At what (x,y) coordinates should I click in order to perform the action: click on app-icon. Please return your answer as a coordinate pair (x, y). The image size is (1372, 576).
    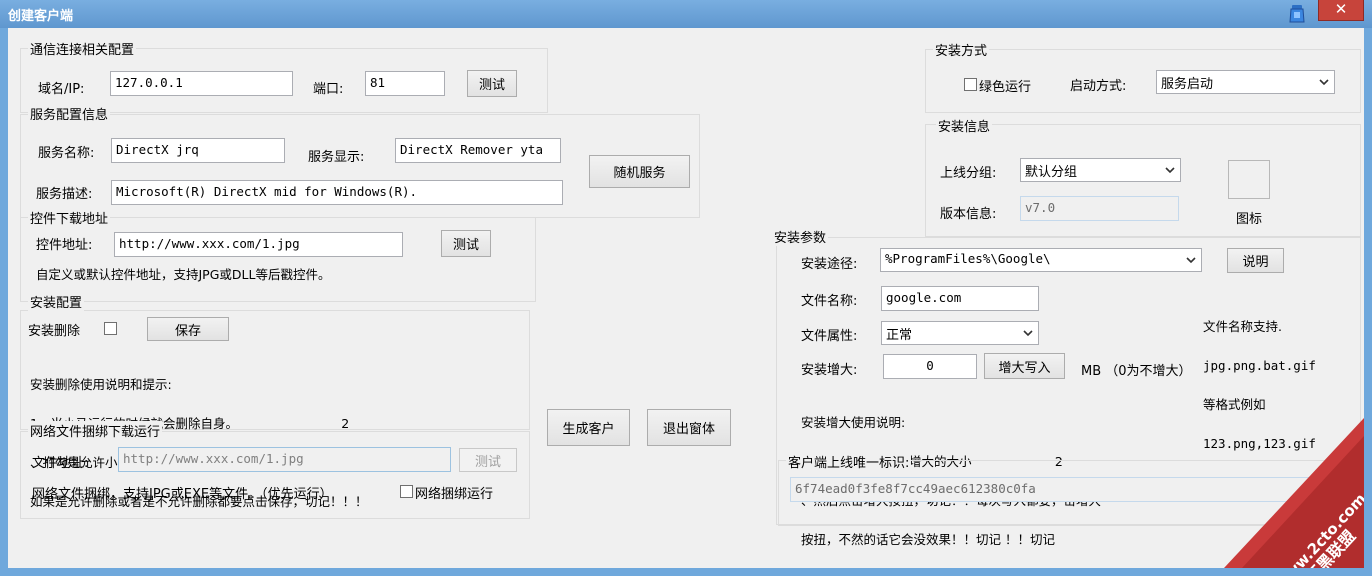
    Looking at the image, I should click on (1297, 14).